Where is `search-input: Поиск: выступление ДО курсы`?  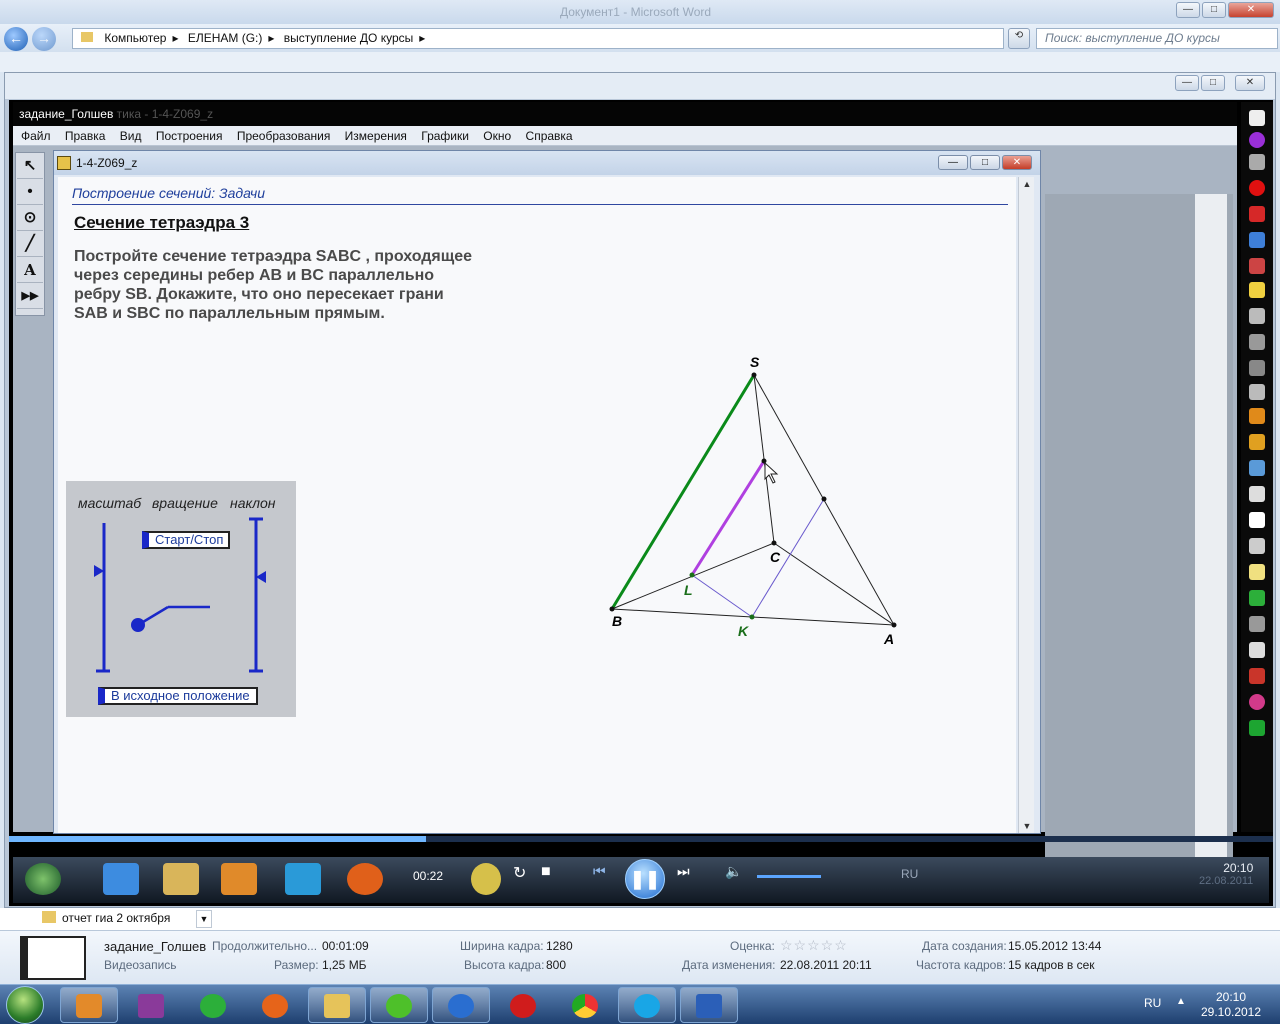 search-input: Поиск: выступление ДО курсы is located at coordinates (1157, 38).